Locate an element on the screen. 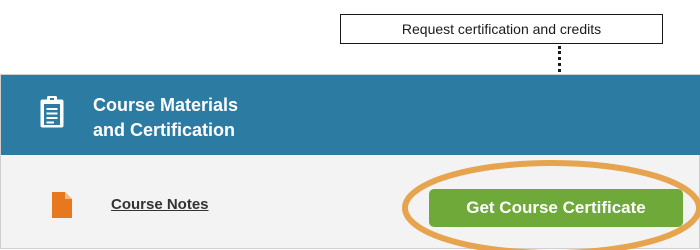  panel-title-line-1: Course Materials is located at coordinates (166, 105).